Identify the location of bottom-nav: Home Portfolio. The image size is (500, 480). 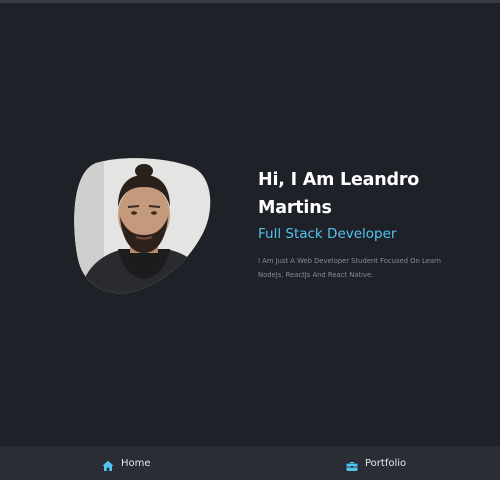
(250, 463).